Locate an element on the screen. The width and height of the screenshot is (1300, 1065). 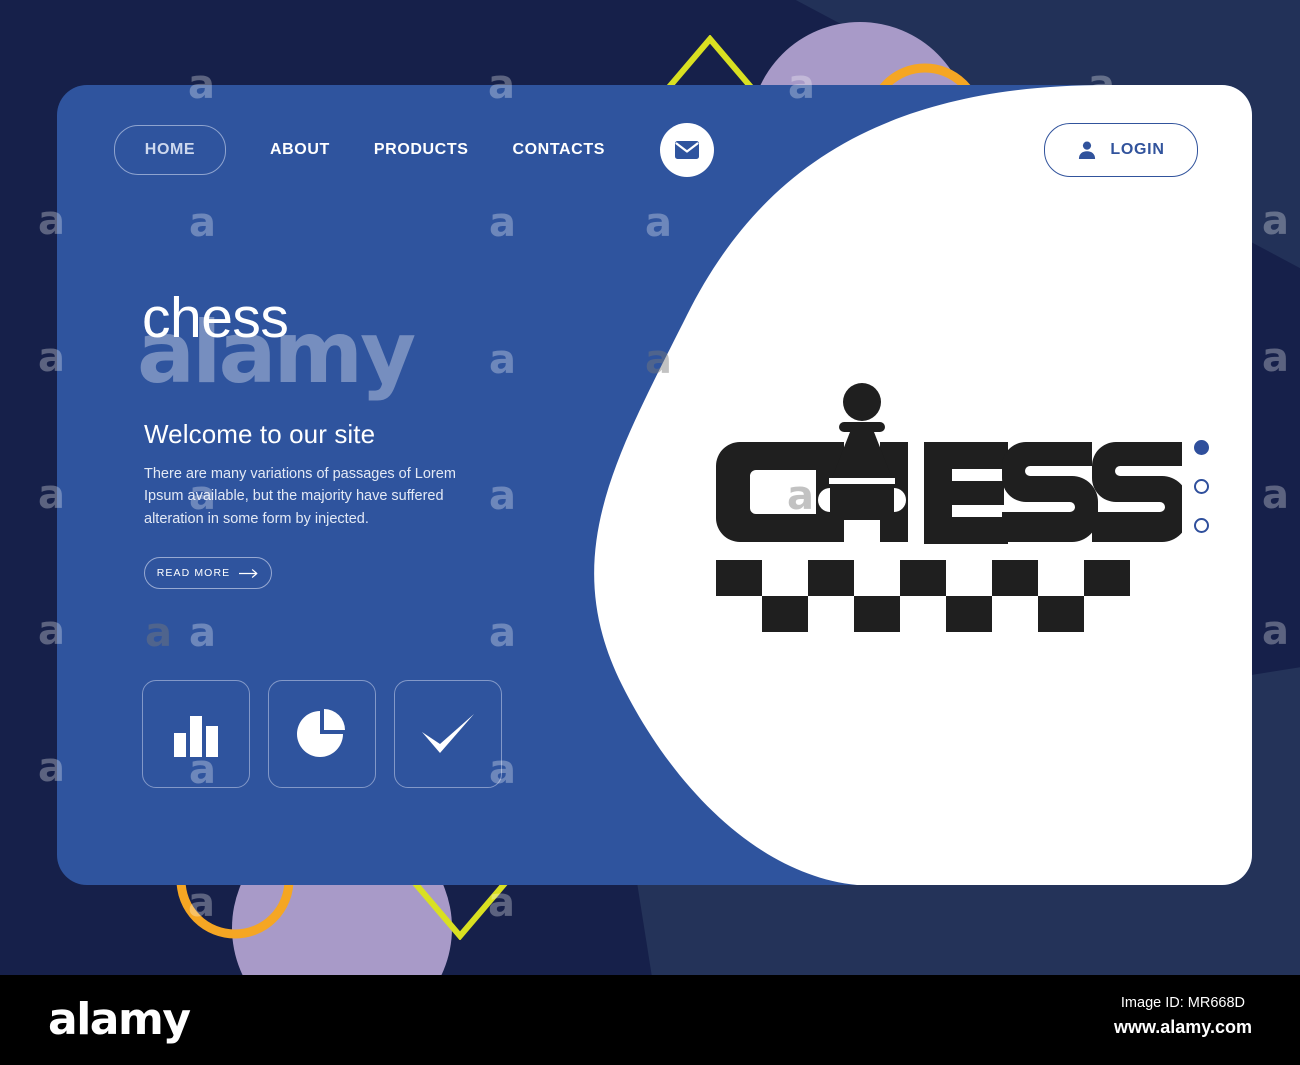
nav-item-home-label: HOME is located at coordinates (170, 149).